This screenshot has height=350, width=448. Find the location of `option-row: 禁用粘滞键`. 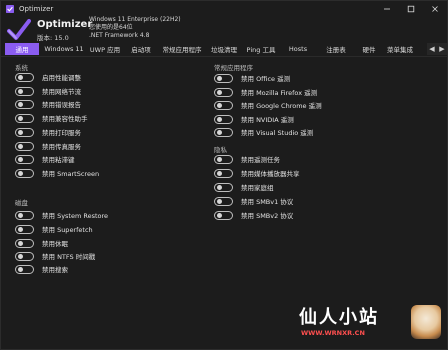

option-row: 禁用粘滞键 is located at coordinates (45, 159).